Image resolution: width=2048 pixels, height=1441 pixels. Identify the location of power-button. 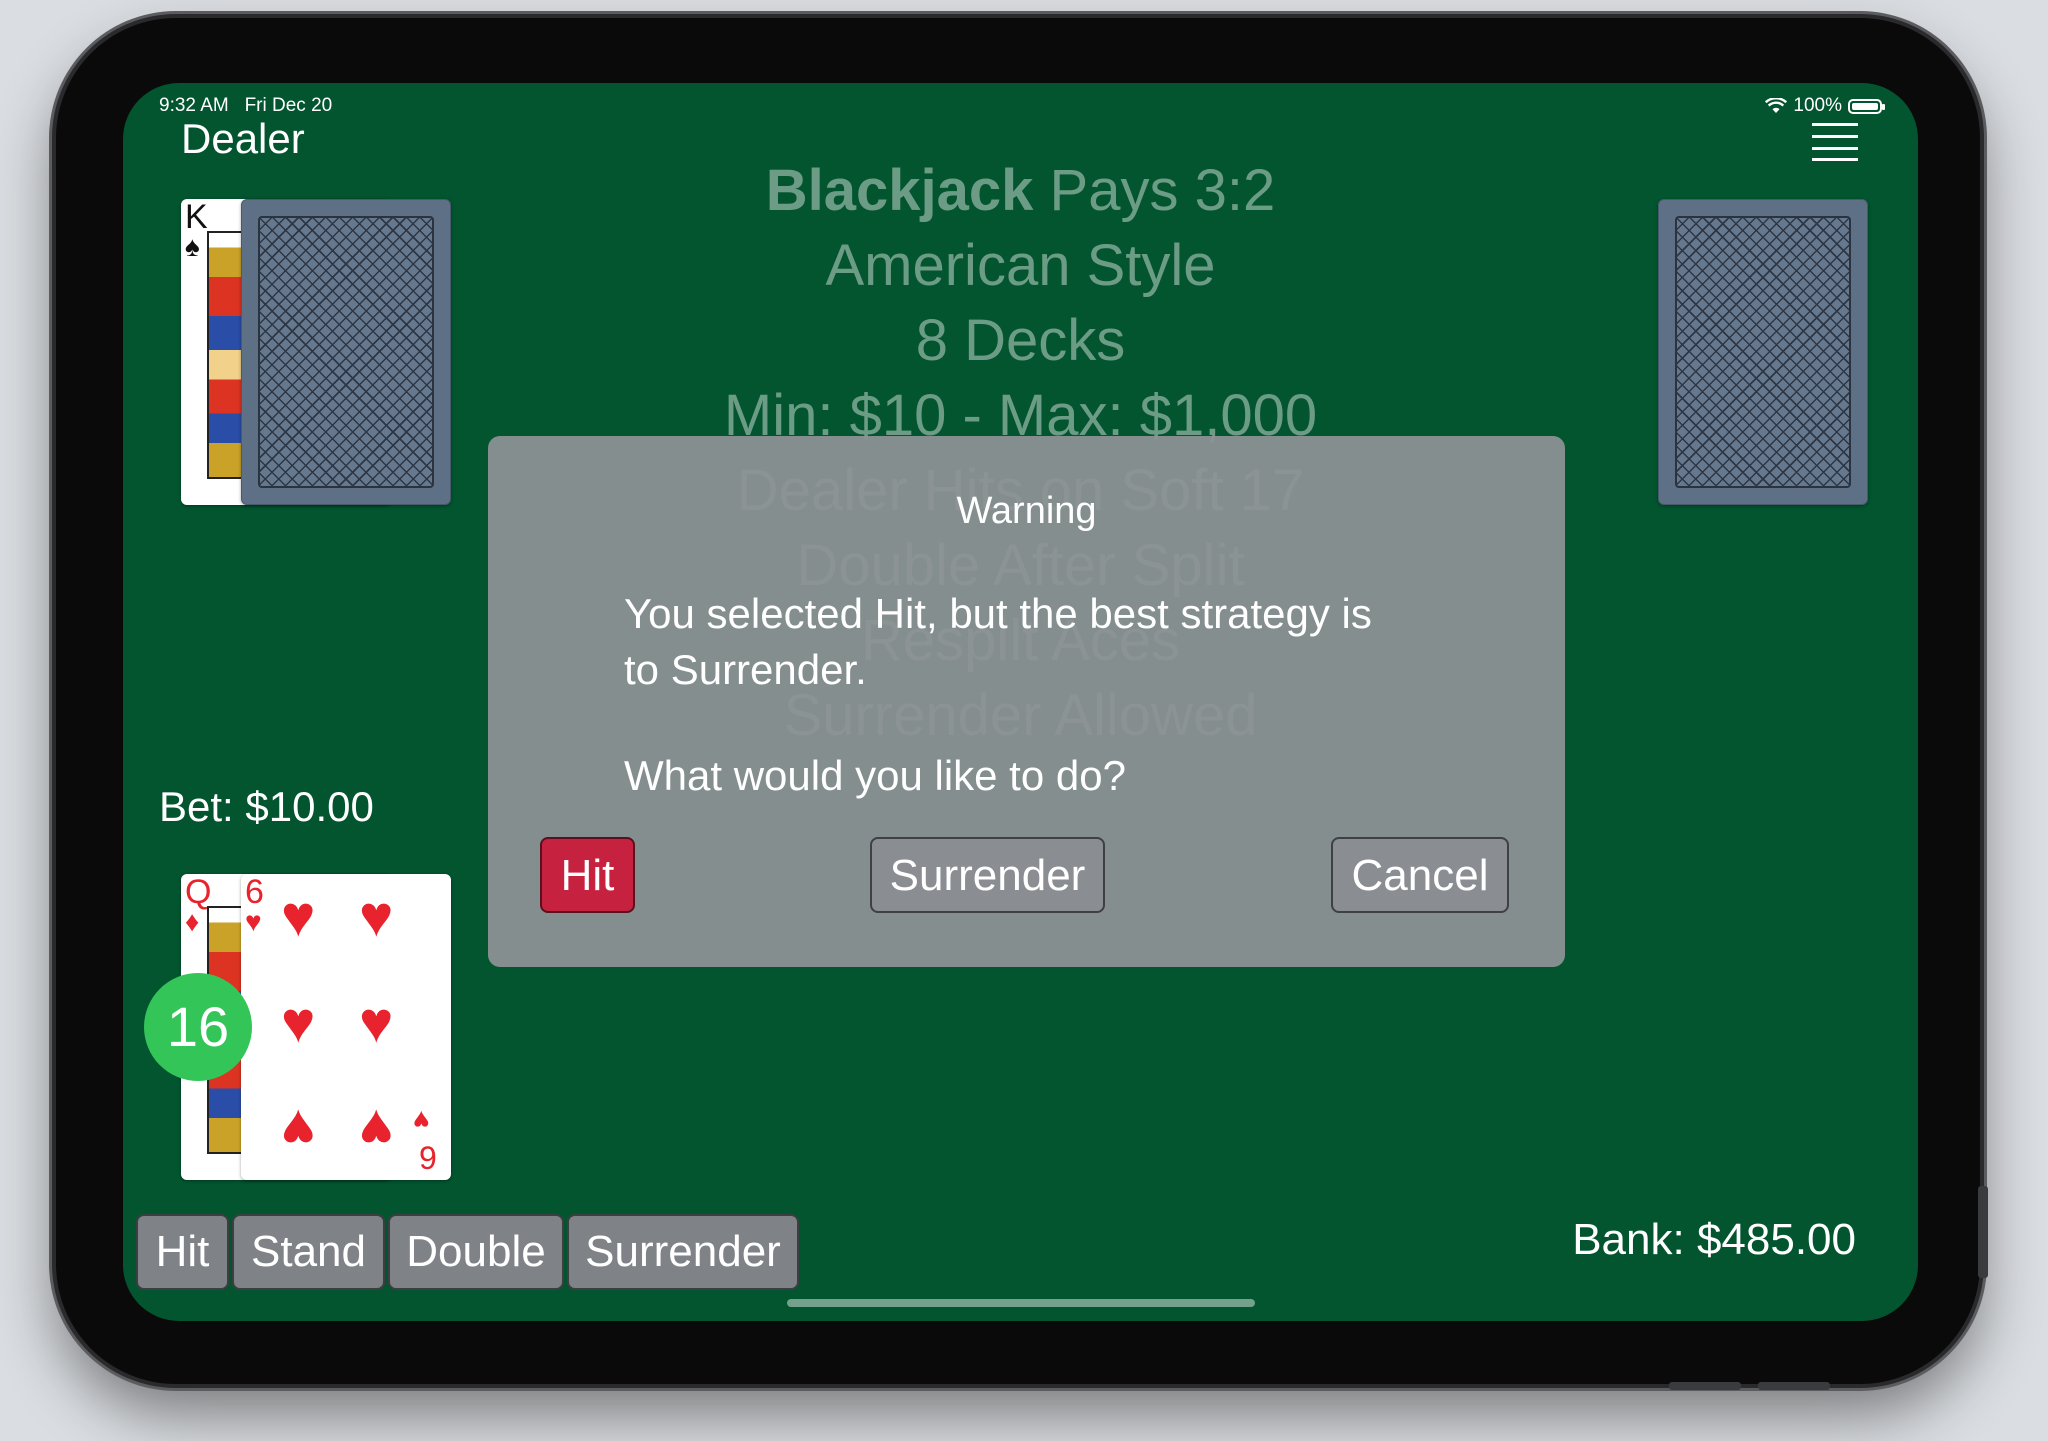
(1983, 1232).